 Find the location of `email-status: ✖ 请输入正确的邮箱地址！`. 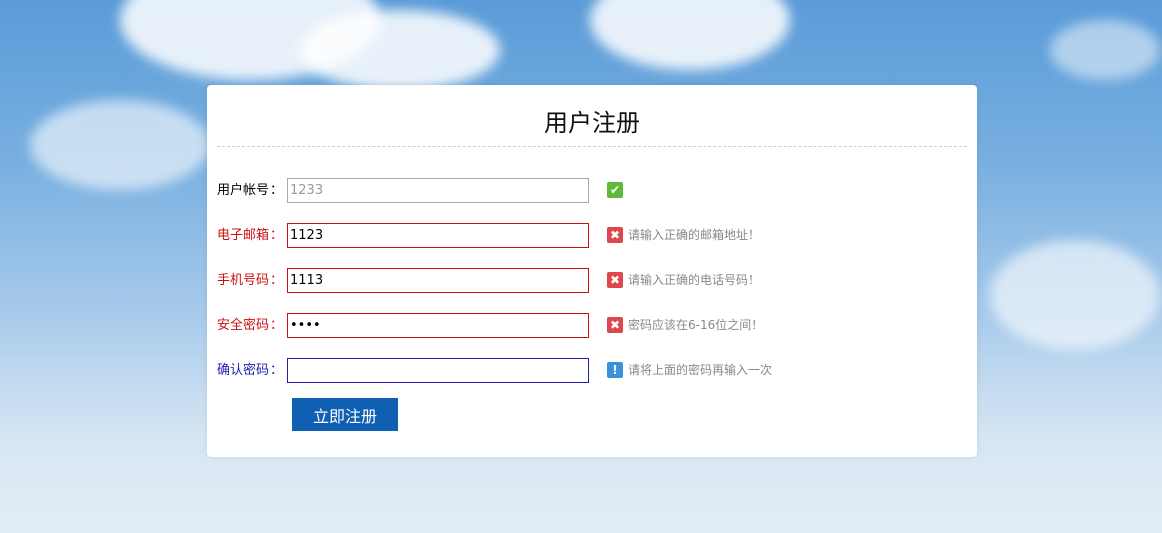

email-status: ✖ 请输入正确的邮箱地址！ is located at coordinates (683, 235).